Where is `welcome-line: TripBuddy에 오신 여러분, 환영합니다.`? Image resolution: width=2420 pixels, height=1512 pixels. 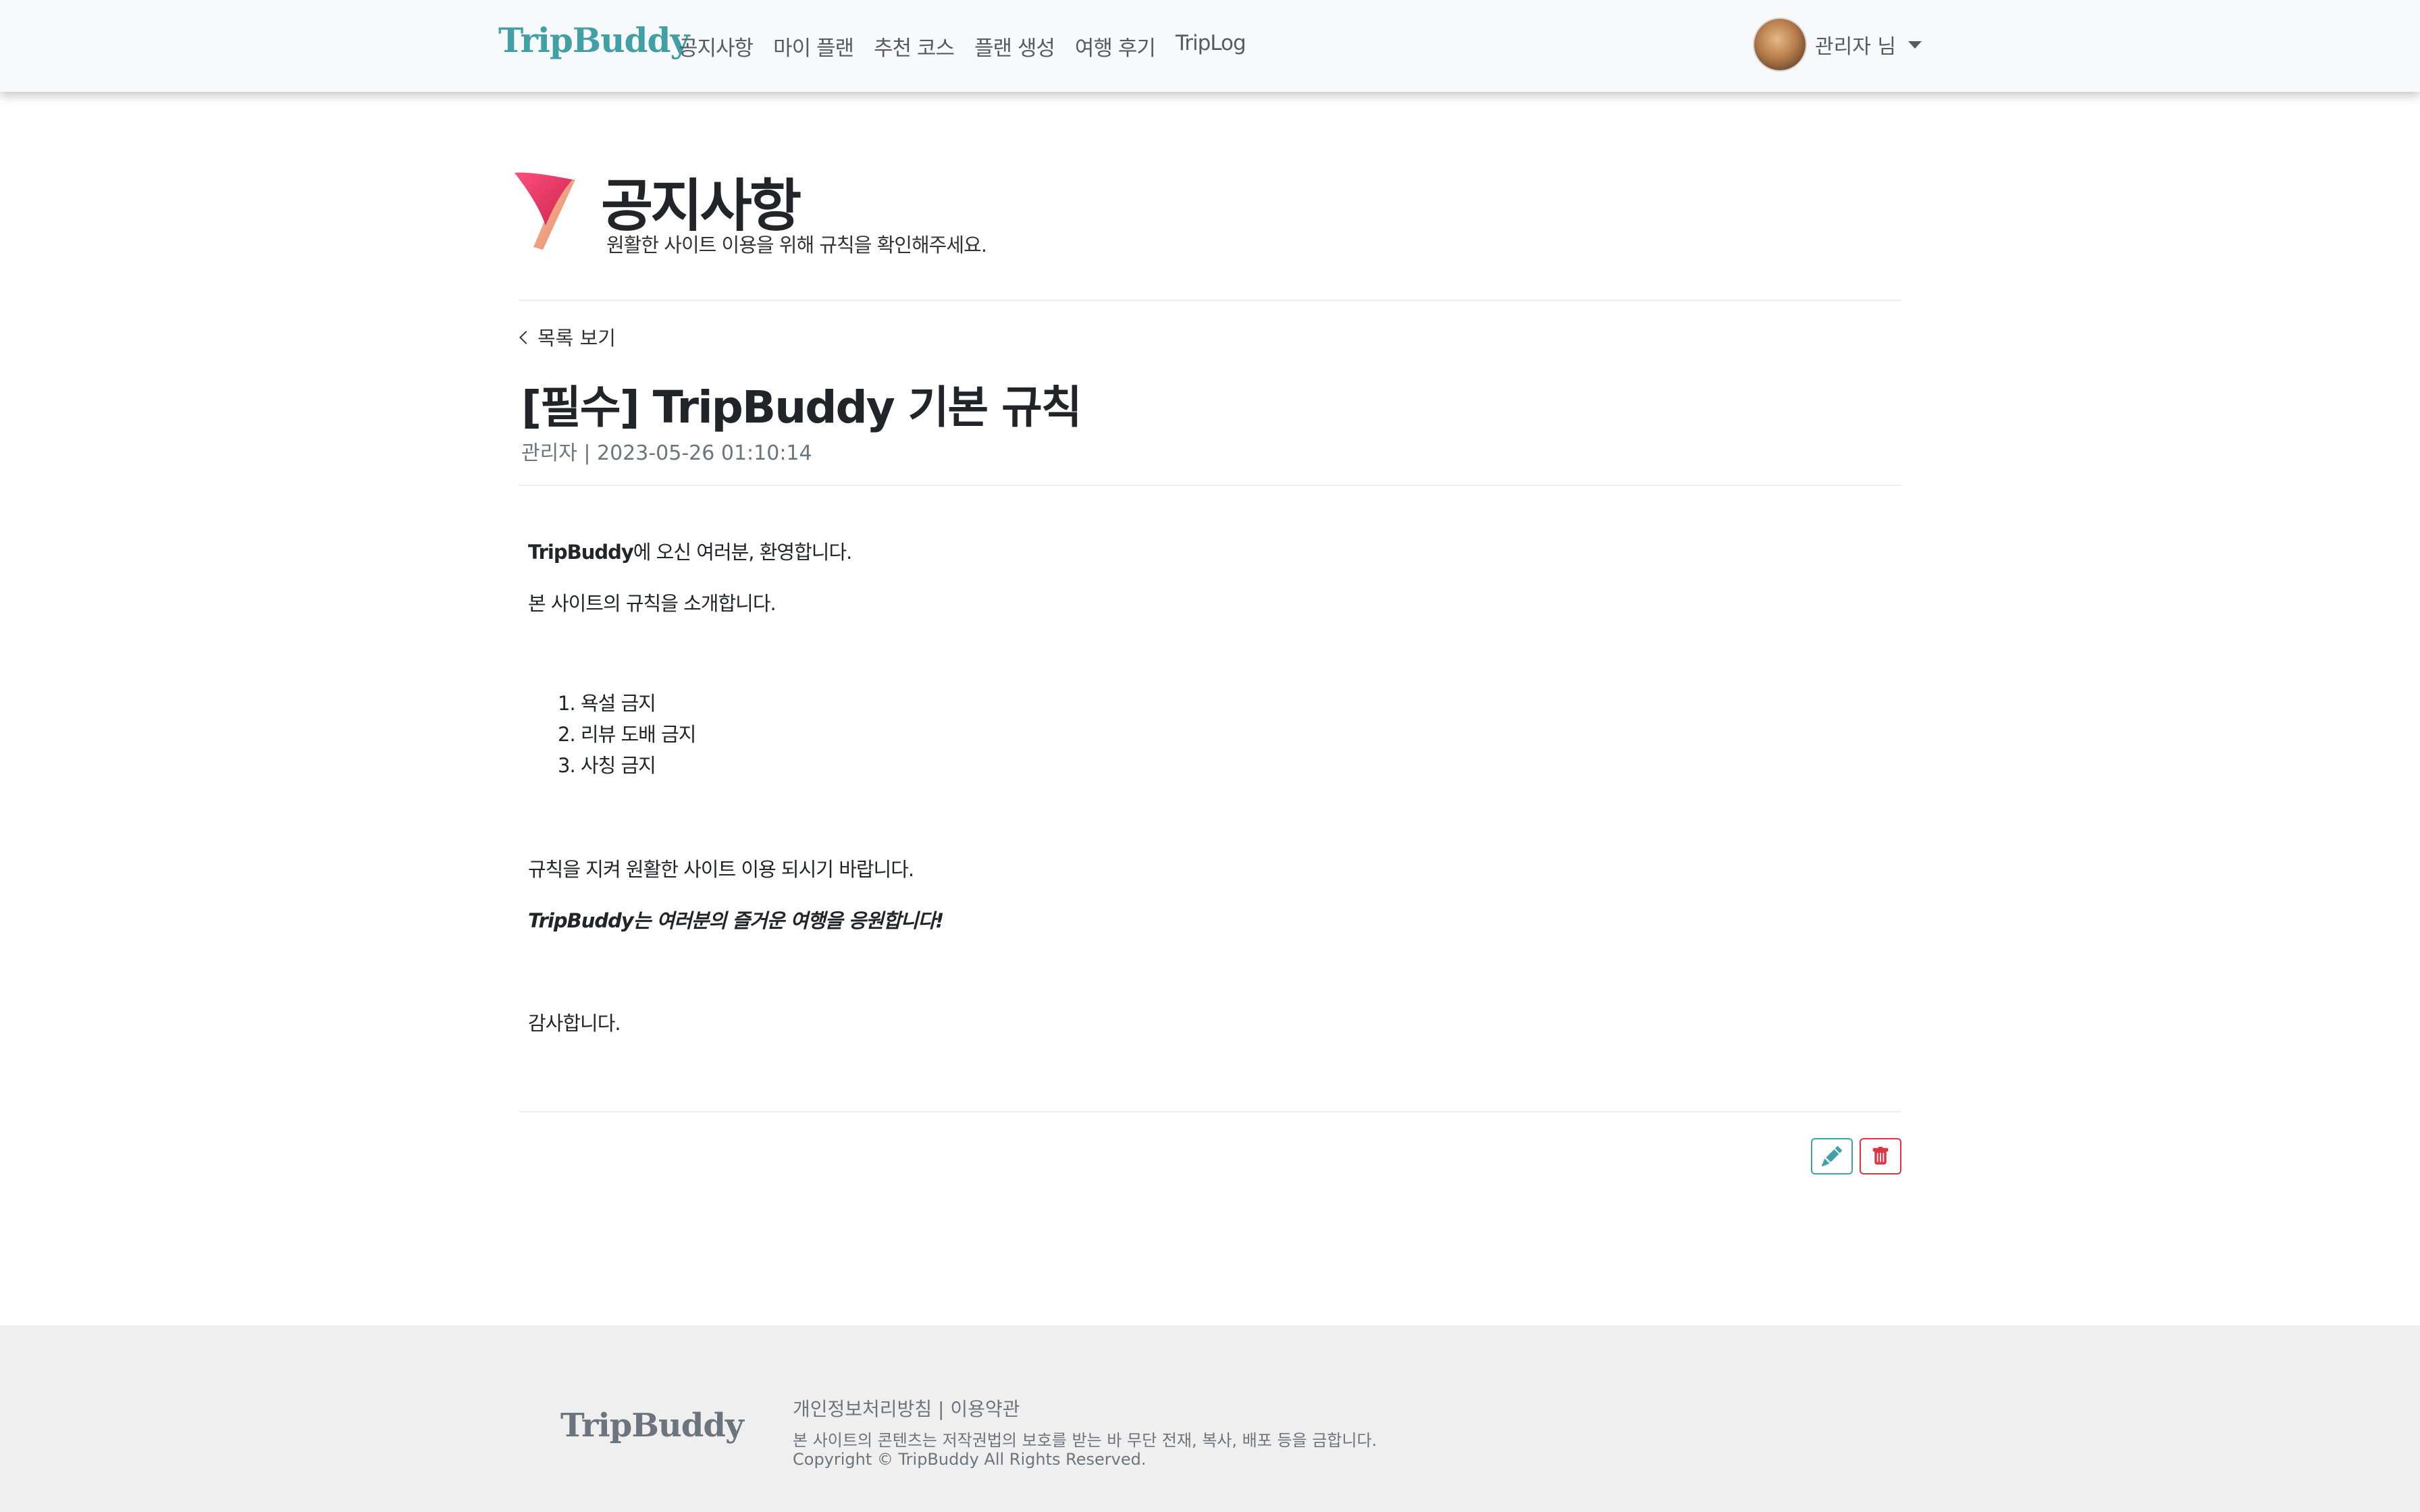 welcome-line: TripBuddy에 오신 여러분, 환영합니다. is located at coordinates (690, 552).